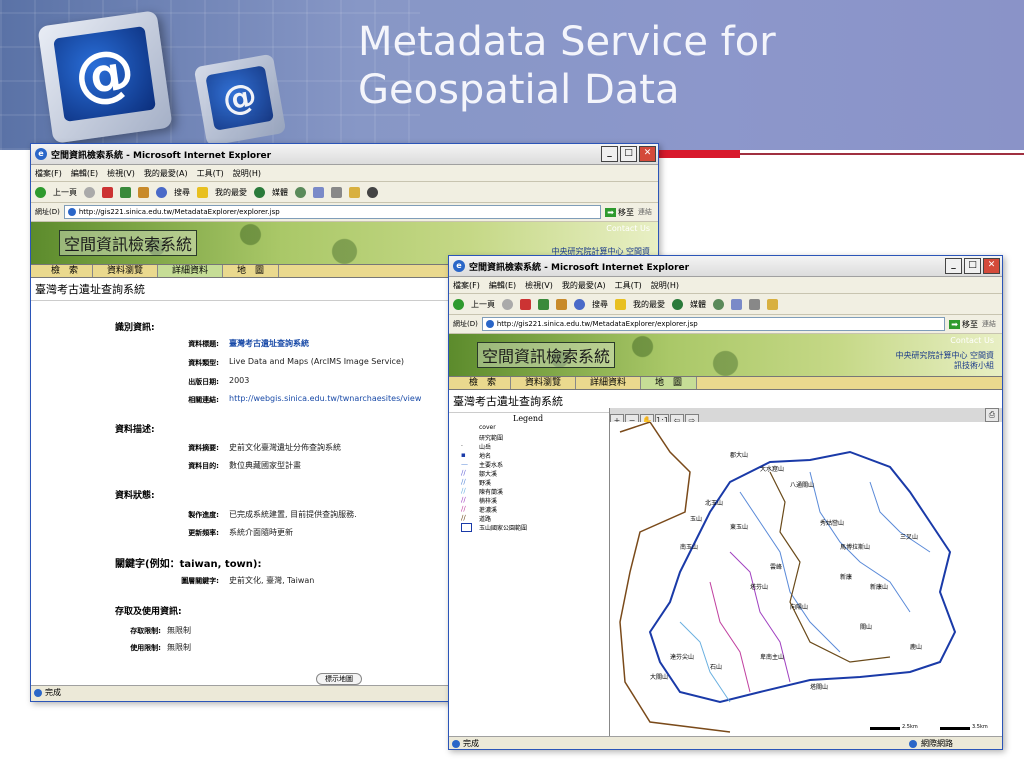 The height and width of the screenshot is (768, 1024). What do you see at coordinates (802, 577) in the screenshot?
I see `park-boundary` at bounding box center [802, 577].